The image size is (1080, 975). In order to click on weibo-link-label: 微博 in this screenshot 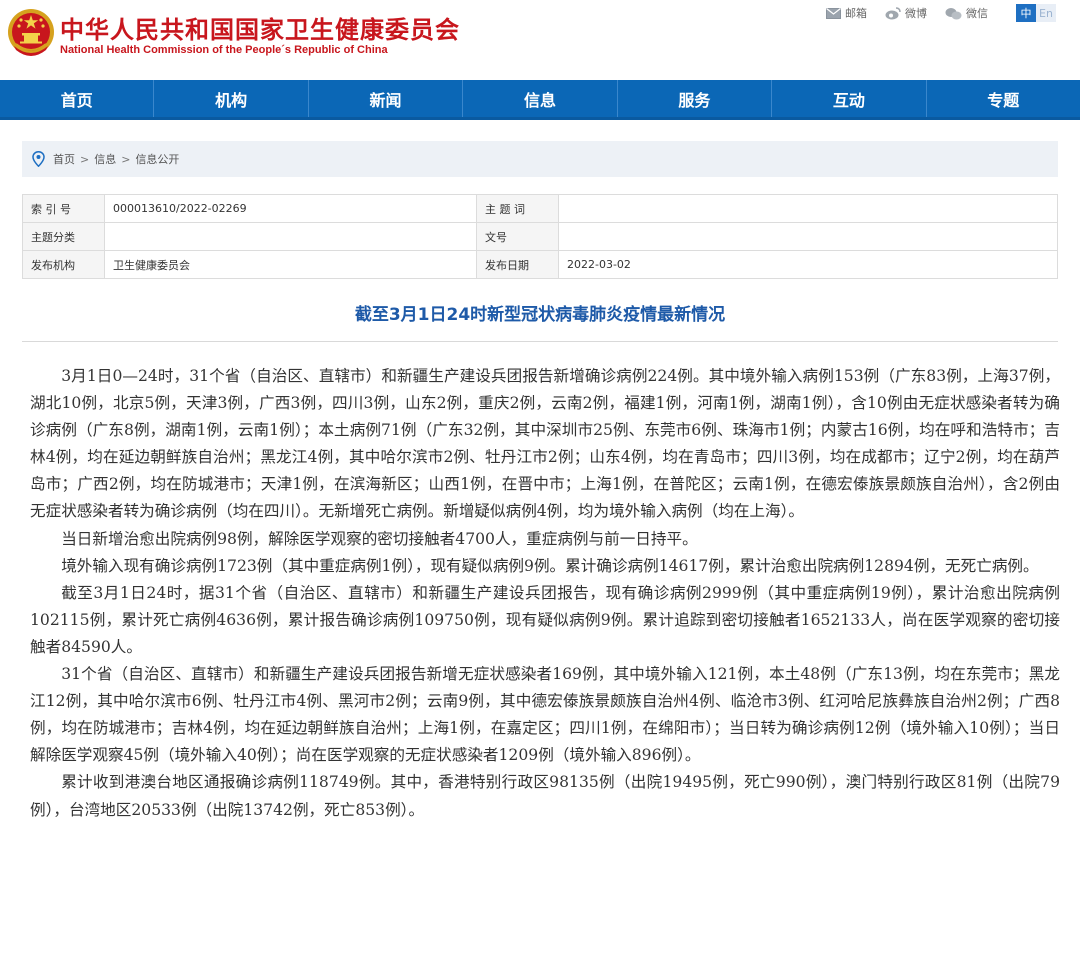, I will do `click(916, 13)`.